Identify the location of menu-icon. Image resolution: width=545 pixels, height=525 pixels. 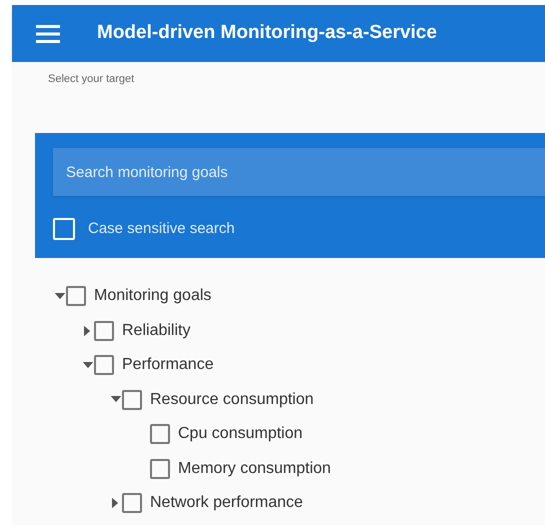
(48, 34).